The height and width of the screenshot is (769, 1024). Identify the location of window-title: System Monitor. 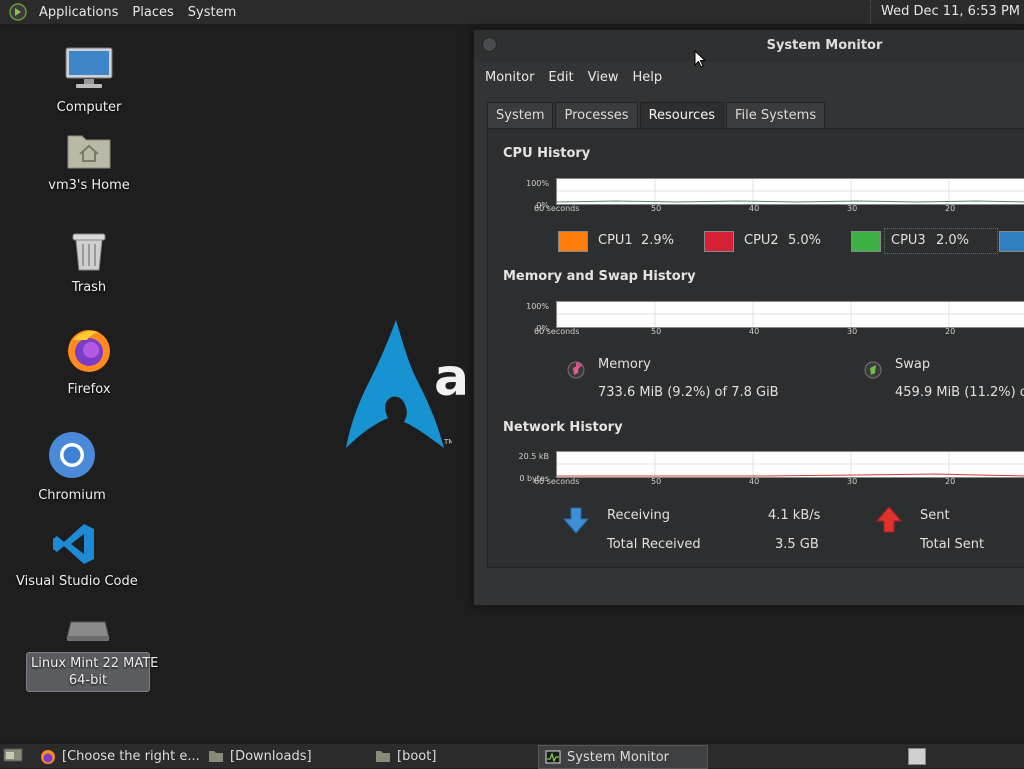
(824, 45).